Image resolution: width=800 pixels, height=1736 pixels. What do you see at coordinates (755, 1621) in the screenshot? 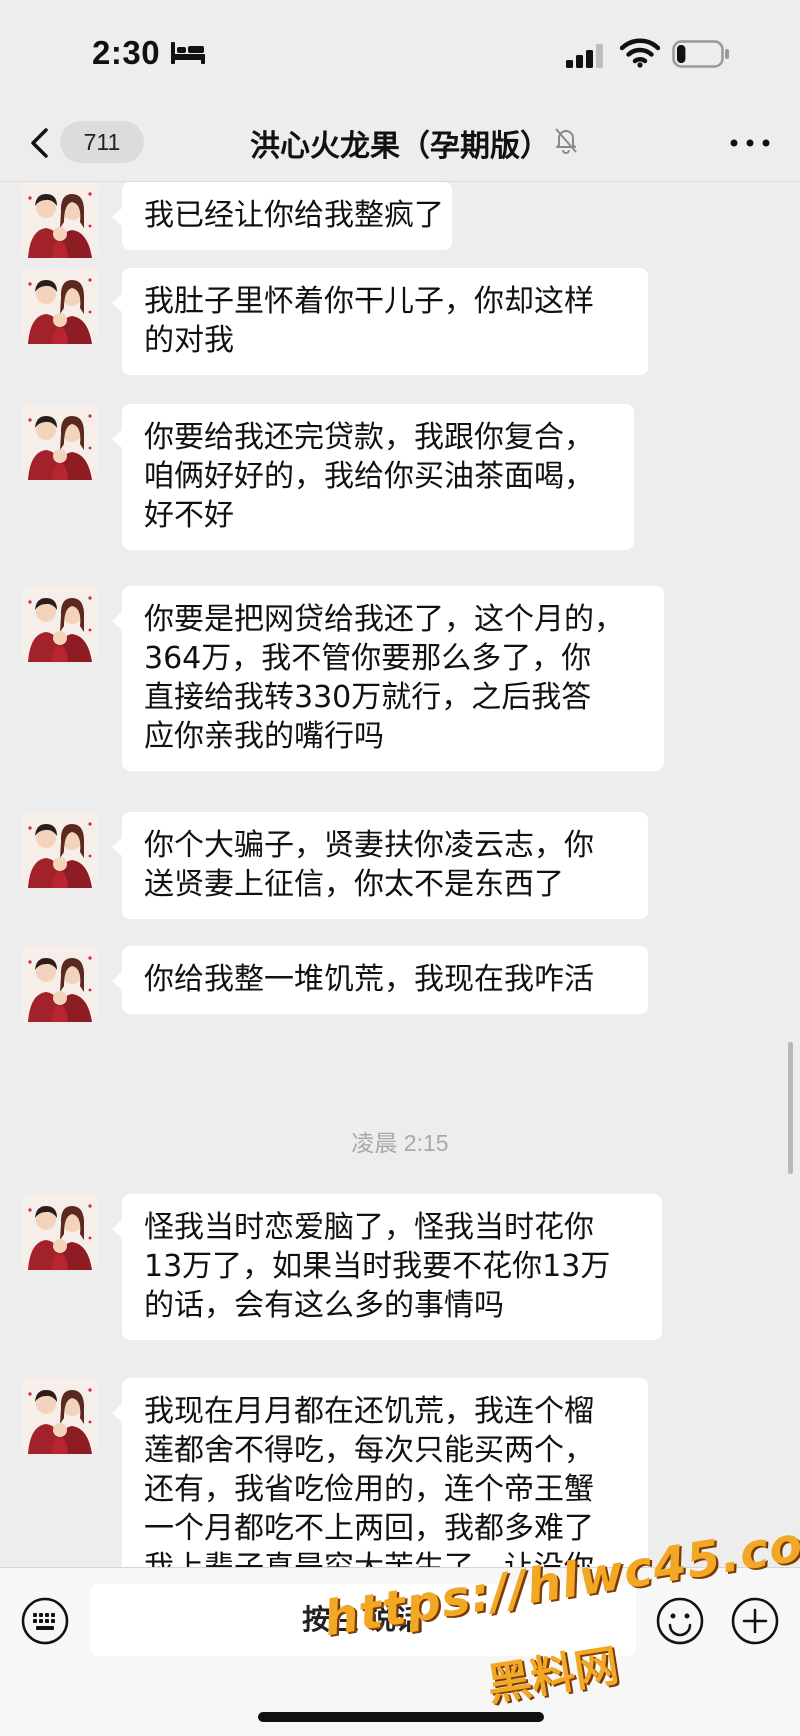
I see `plus-circle-icon` at bounding box center [755, 1621].